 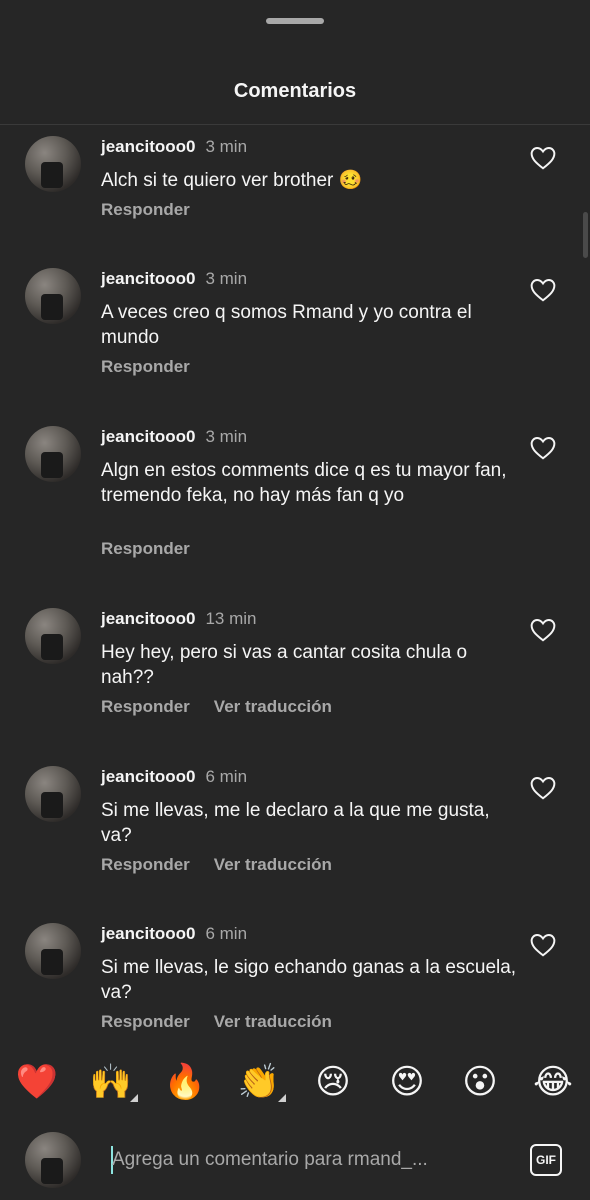 I want to click on crying-face-emoji-button: 😢, so click(x=333, y=1082).